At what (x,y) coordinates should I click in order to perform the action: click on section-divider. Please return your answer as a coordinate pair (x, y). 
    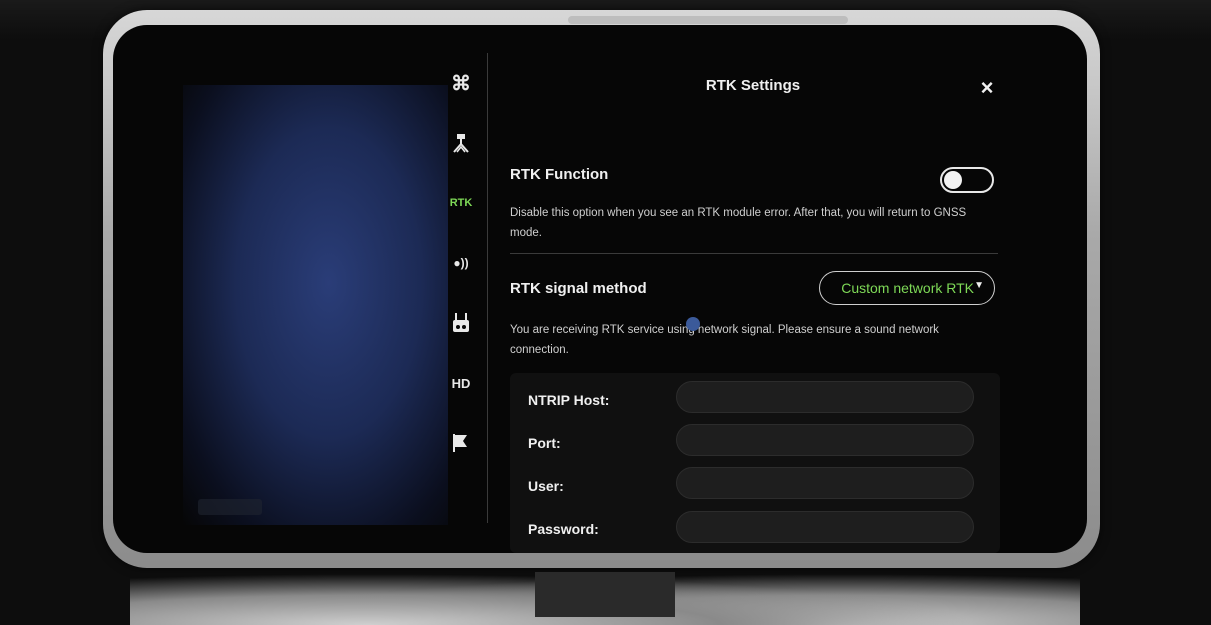
    Looking at the image, I should click on (754, 253).